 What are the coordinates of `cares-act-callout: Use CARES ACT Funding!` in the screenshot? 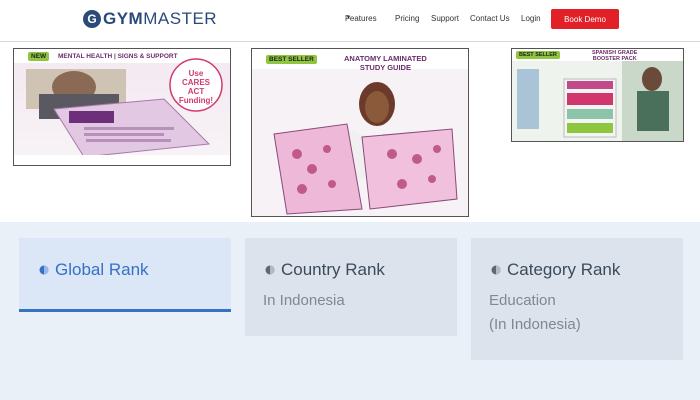 It's located at (196, 87).